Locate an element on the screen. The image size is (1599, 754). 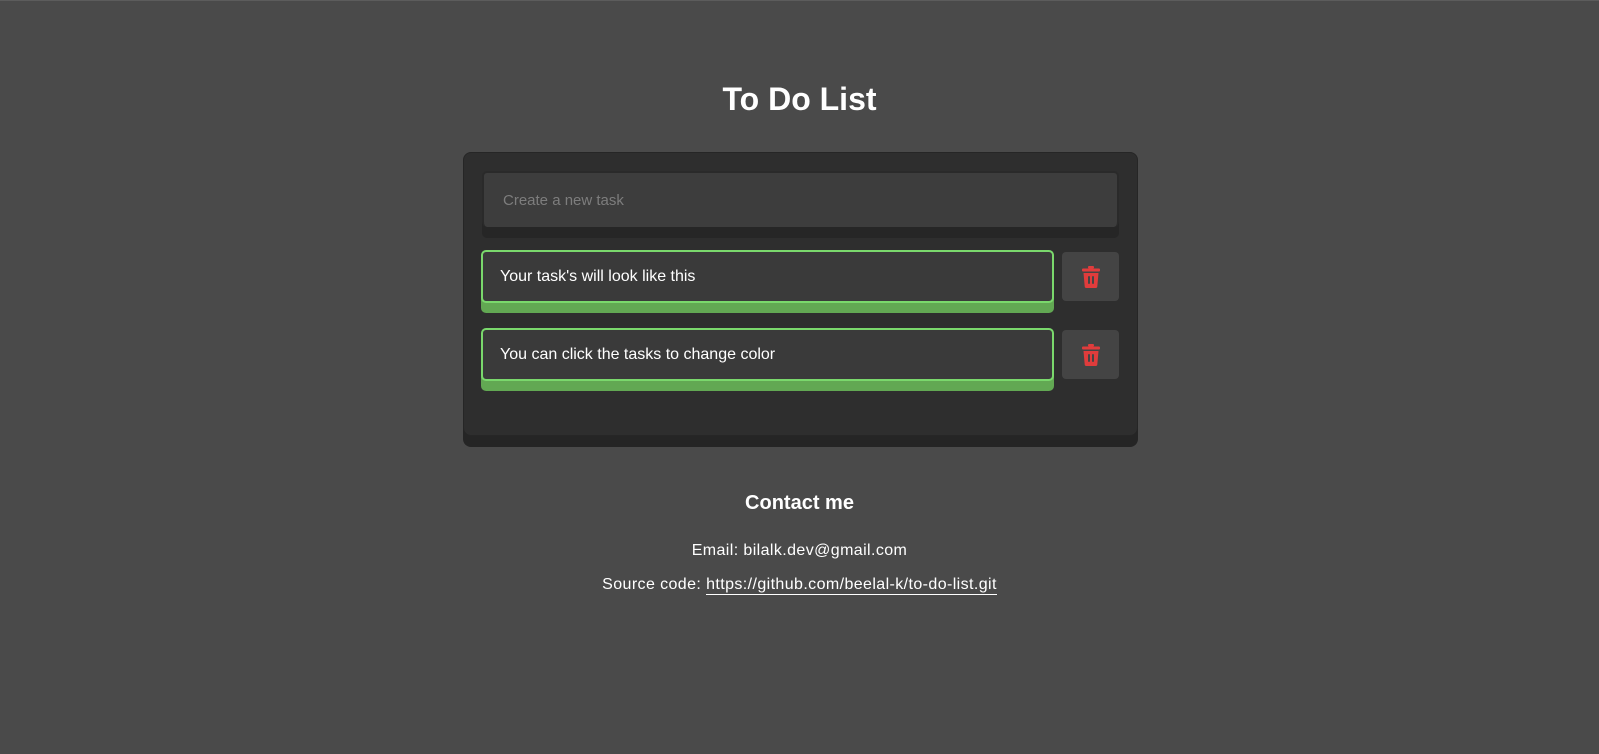
email-label: Email: is located at coordinates (715, 550).